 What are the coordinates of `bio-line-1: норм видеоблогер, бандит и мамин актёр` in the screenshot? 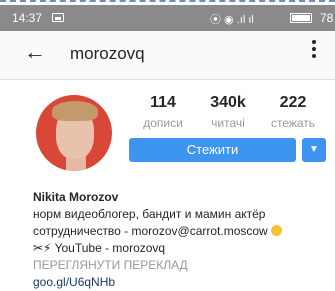 It's located at (149, 214).